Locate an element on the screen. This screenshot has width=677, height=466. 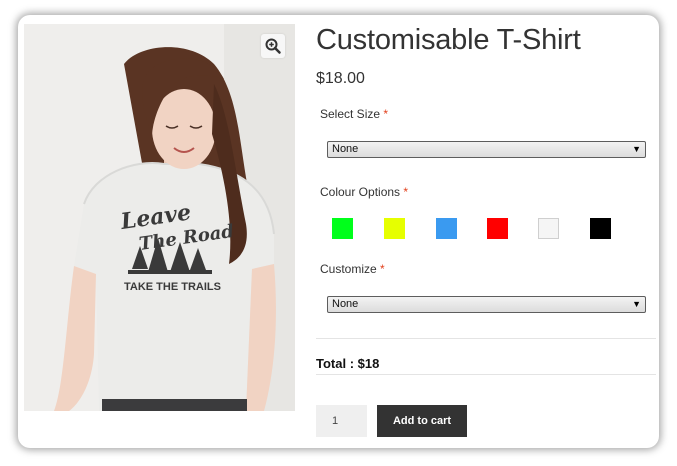
customize-label: Customize * is located at coordinates (352, 269).